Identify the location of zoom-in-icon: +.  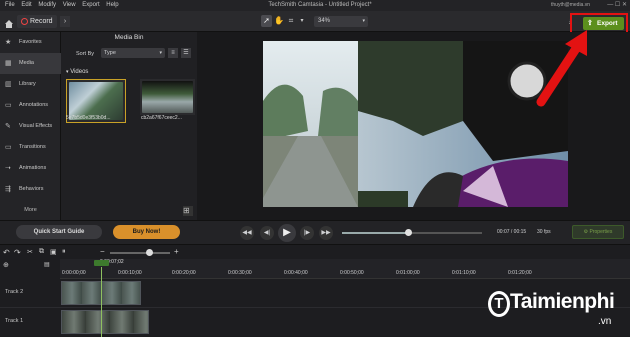
(176, 251).